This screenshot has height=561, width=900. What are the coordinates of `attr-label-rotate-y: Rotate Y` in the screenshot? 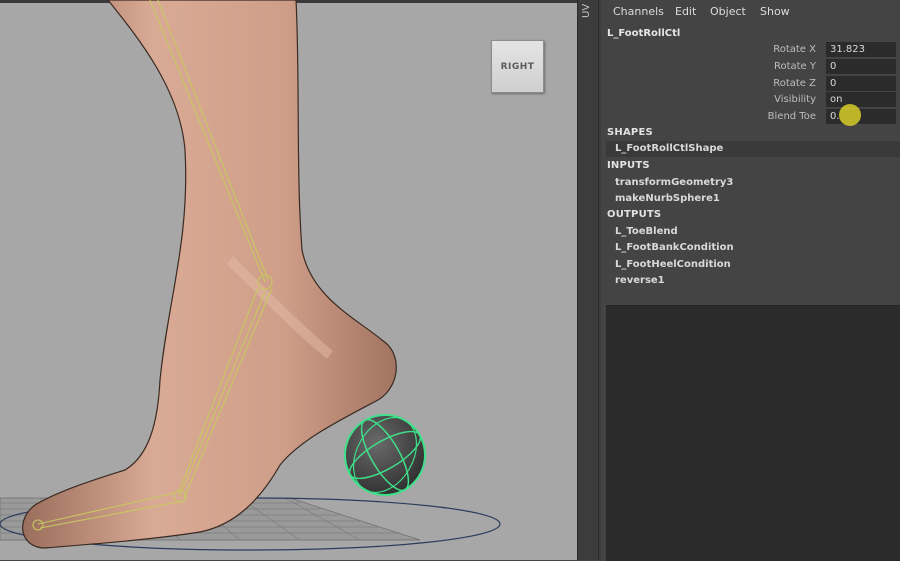 It's located at (794, 66).